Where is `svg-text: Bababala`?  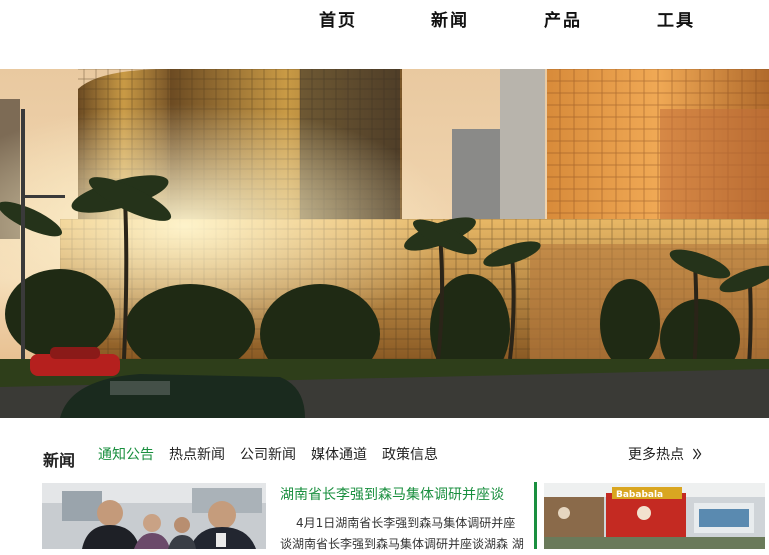 svg-text: Bababala is located at coordinates (639, 495).